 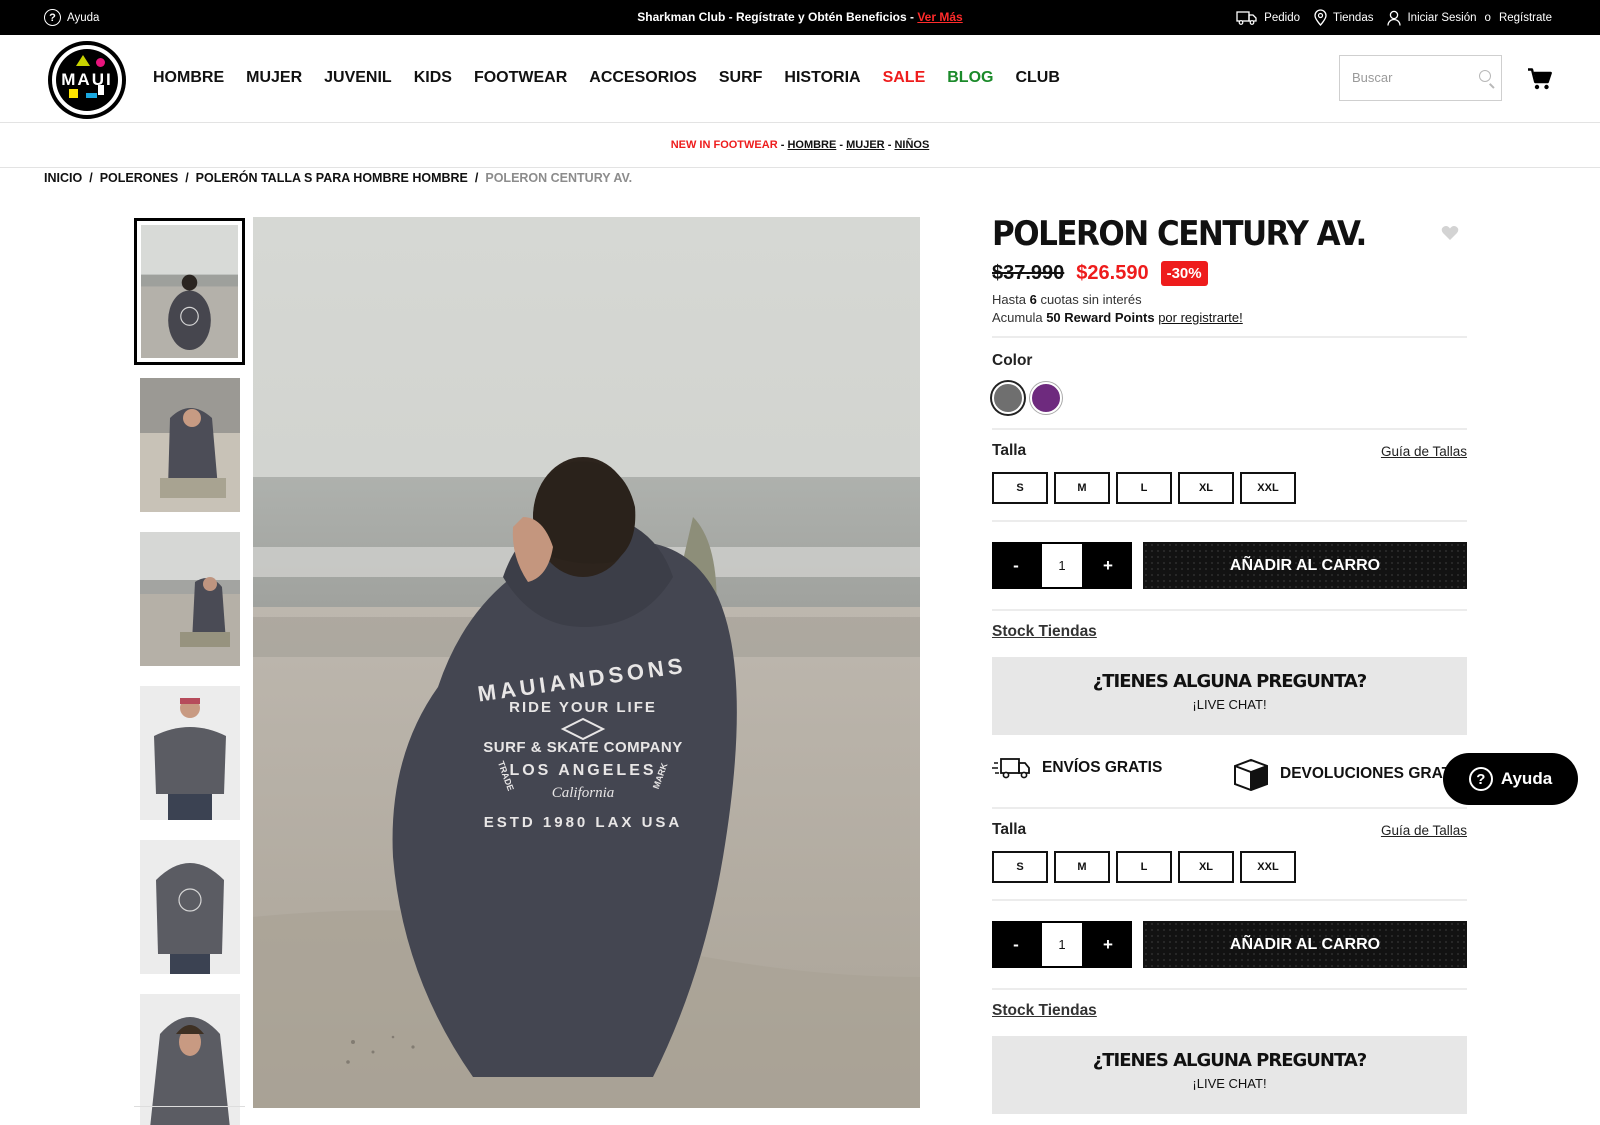 I want to click on nav-mujer: MUJER, so click(x=274, y=78).